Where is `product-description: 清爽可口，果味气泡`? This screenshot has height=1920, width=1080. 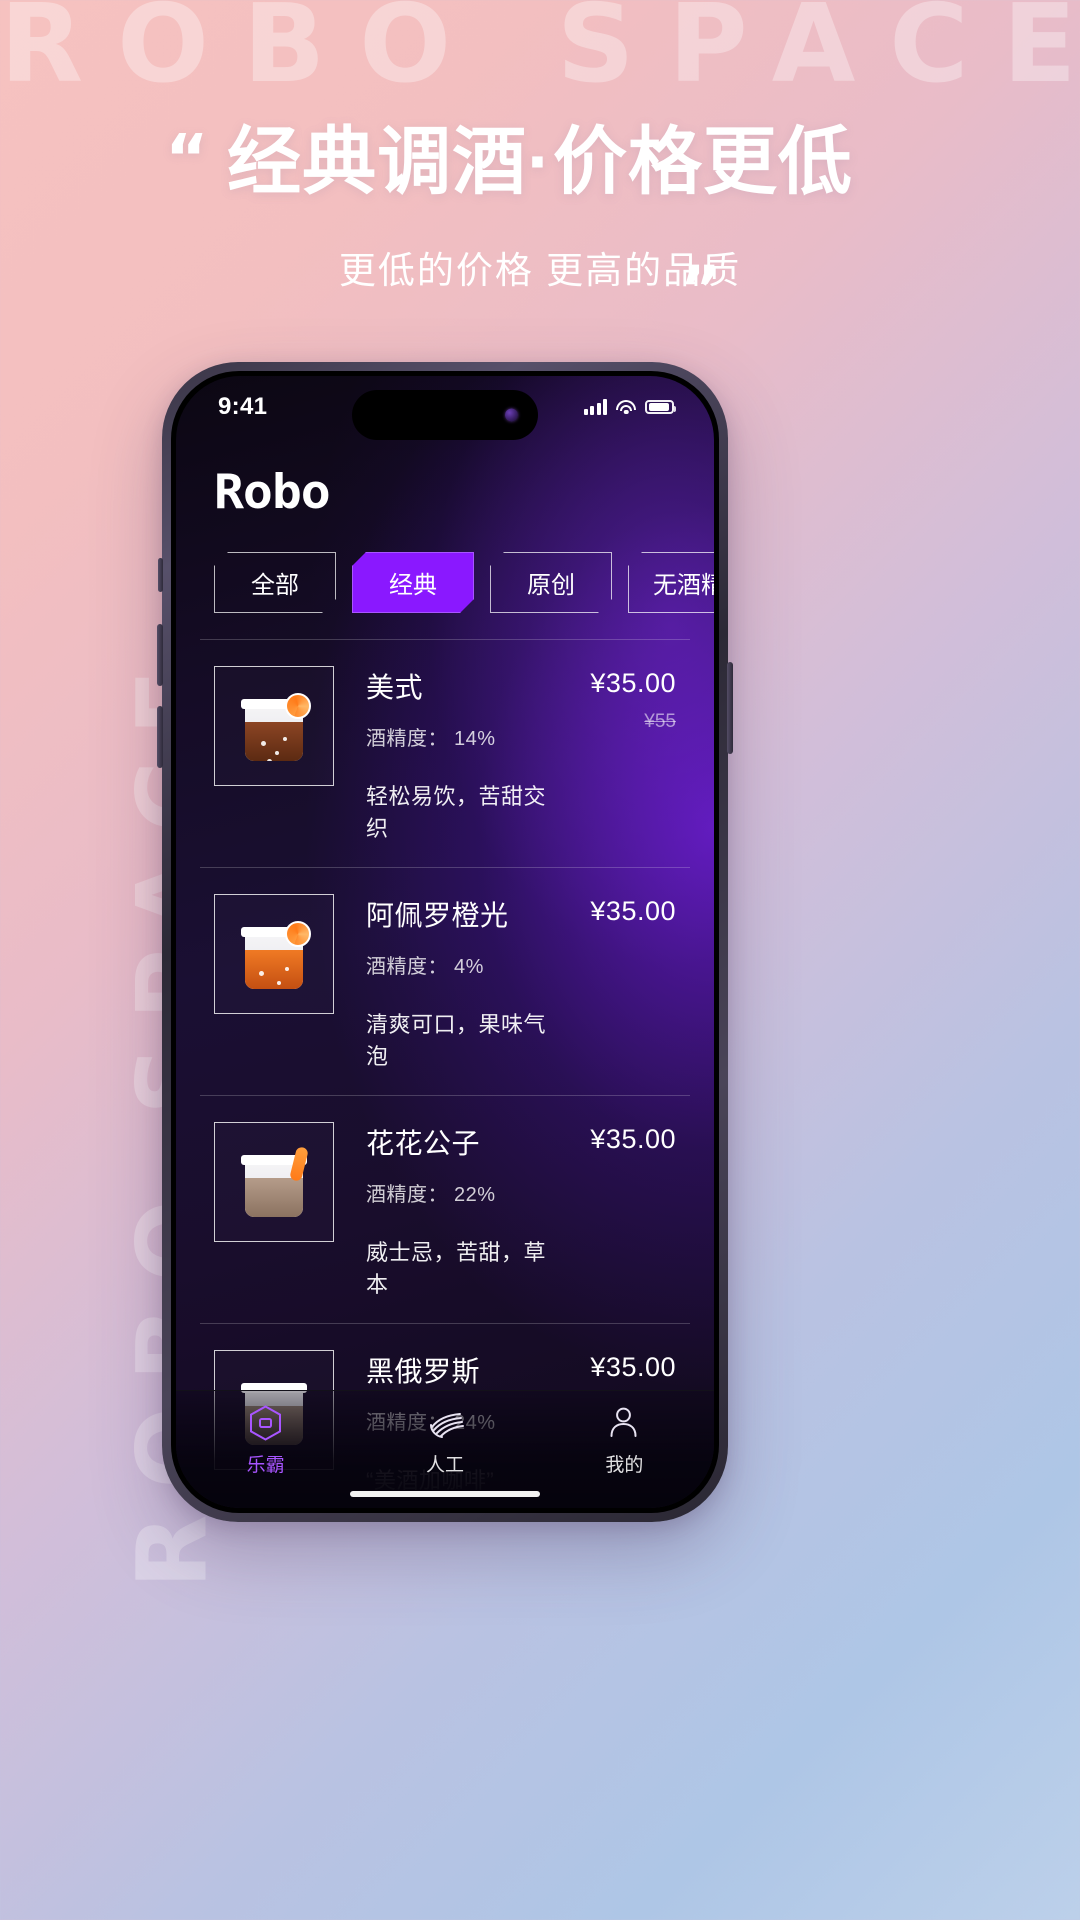
product-description: 清爽可口，果味气泡 is located at coordinates (456, 1040).